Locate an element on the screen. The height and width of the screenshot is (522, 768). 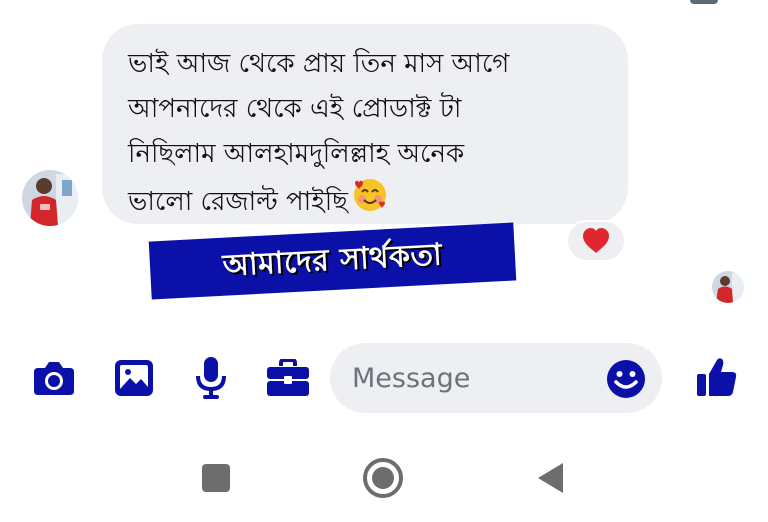
sender-avatar is located at coordinates (50, 198).